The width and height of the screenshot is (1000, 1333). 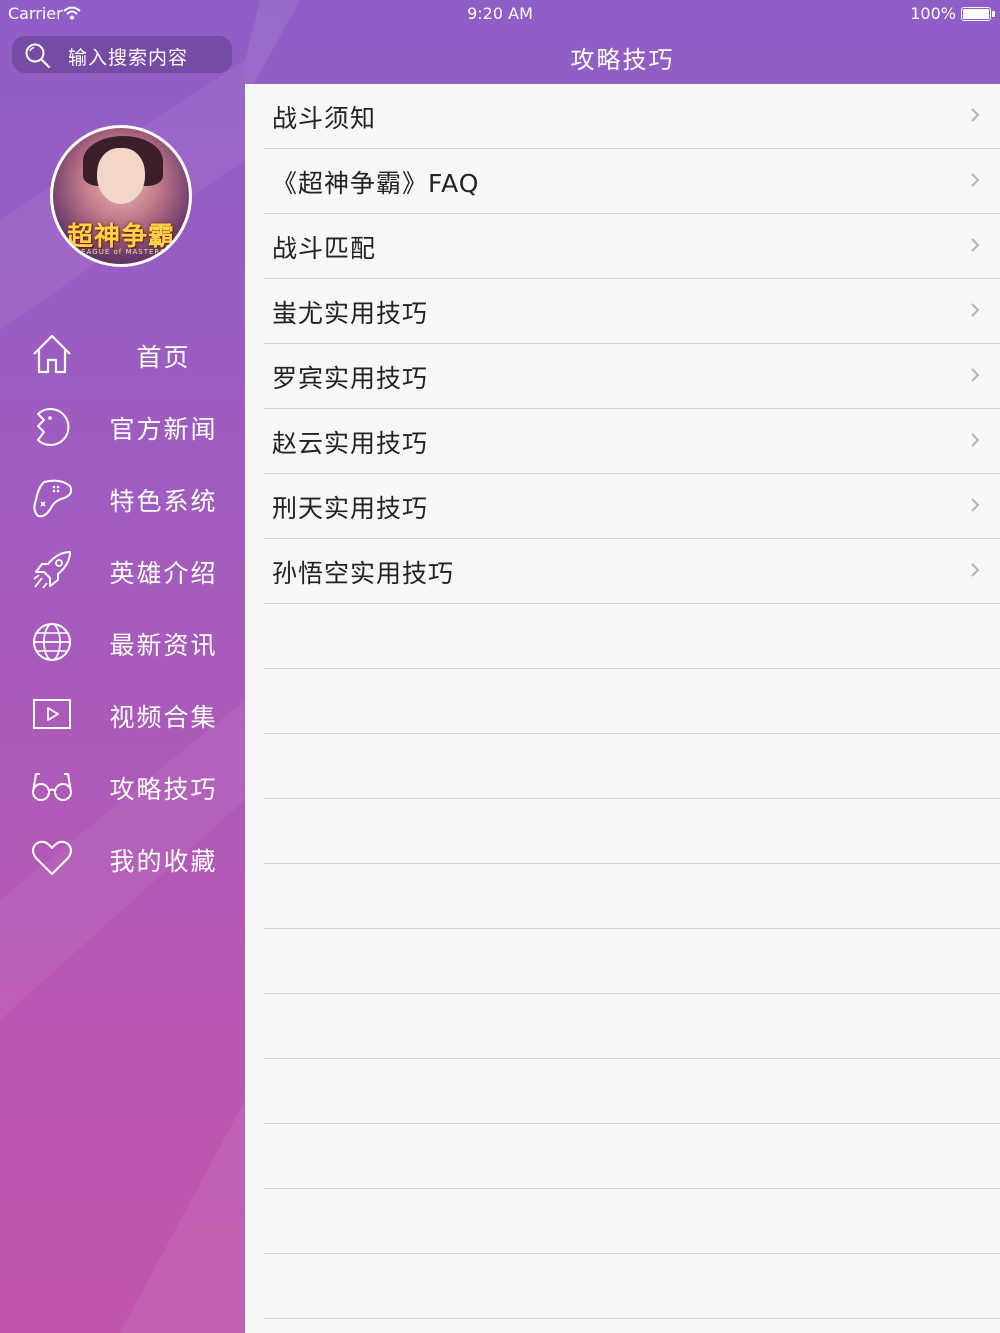 I want to click on glasses-icon, so click(x=52, y=786).